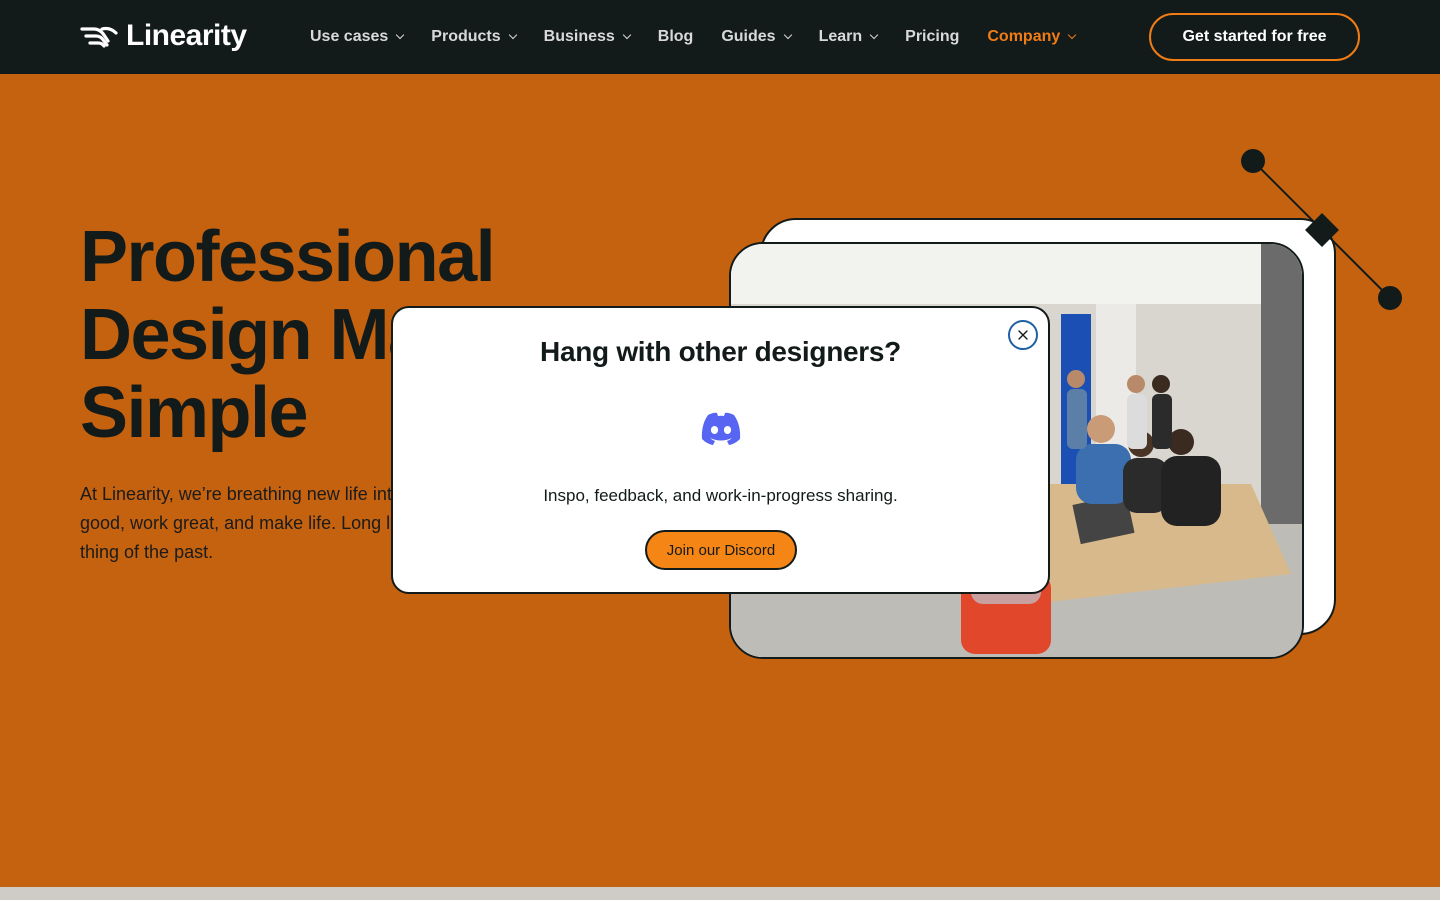 The image size is (1440, 900). I want to click on nav-item-pricing: Pricing, so click(932, 37).